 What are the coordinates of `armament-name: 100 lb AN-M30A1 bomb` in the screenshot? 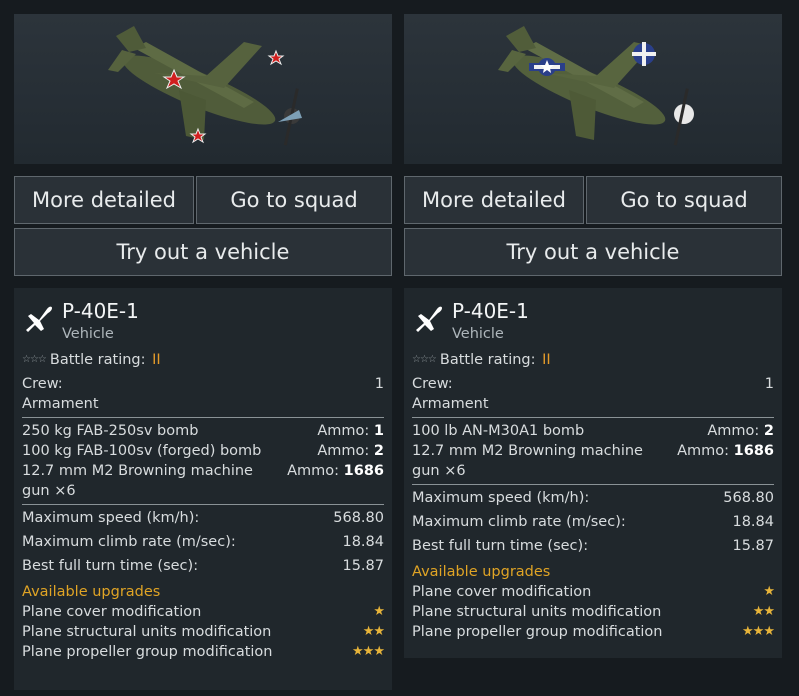 It's located at (498, 431).